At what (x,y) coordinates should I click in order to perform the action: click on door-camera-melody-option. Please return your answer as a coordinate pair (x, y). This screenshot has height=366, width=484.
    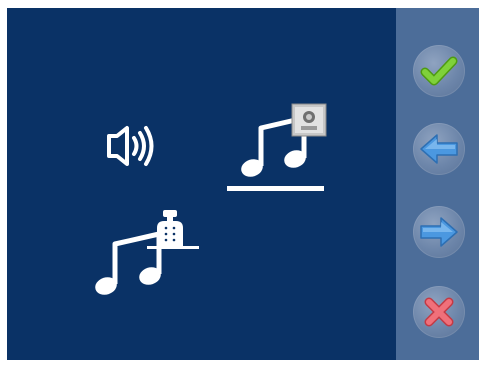
    Looking at the image, I should click on (285, 142).